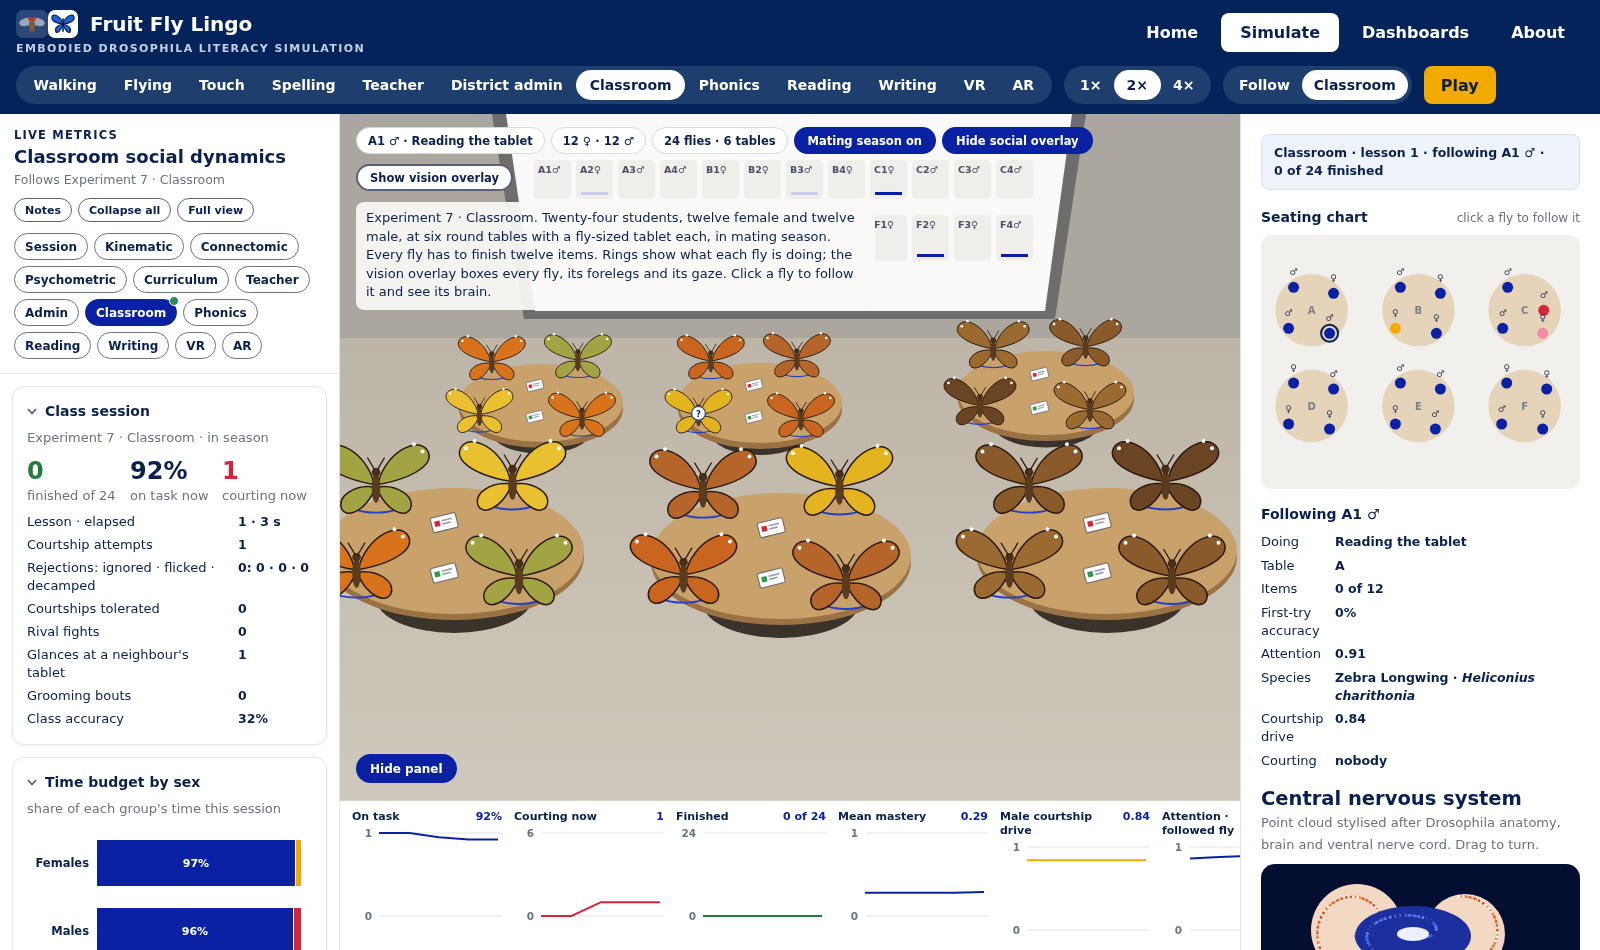 The image size is (1600, 950). What do you see at coordinates (70, 279) in the screenshot?
I see `metric-tag: Psychometric` at bounding box center [70, 279].